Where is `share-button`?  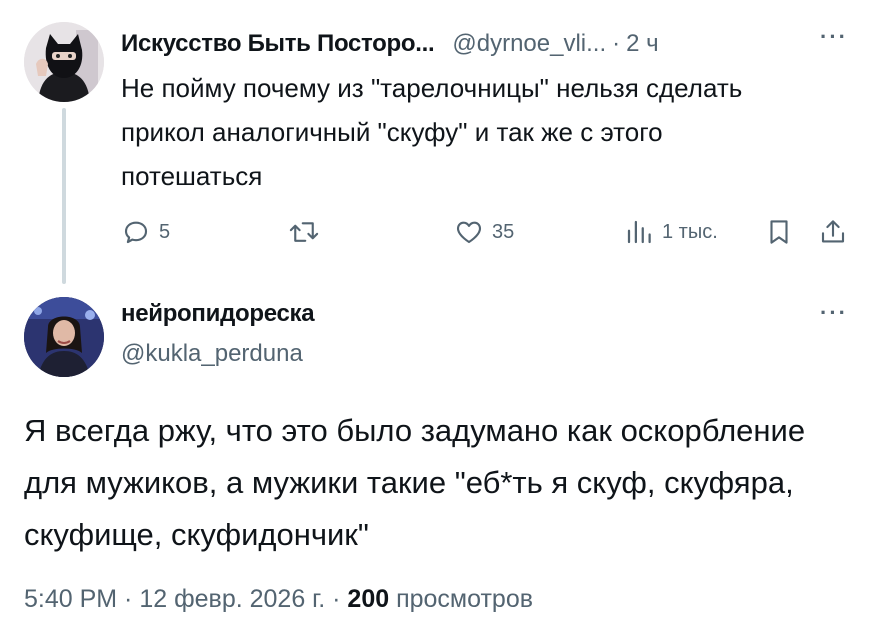 share-button is located at coordinates (833, 232).